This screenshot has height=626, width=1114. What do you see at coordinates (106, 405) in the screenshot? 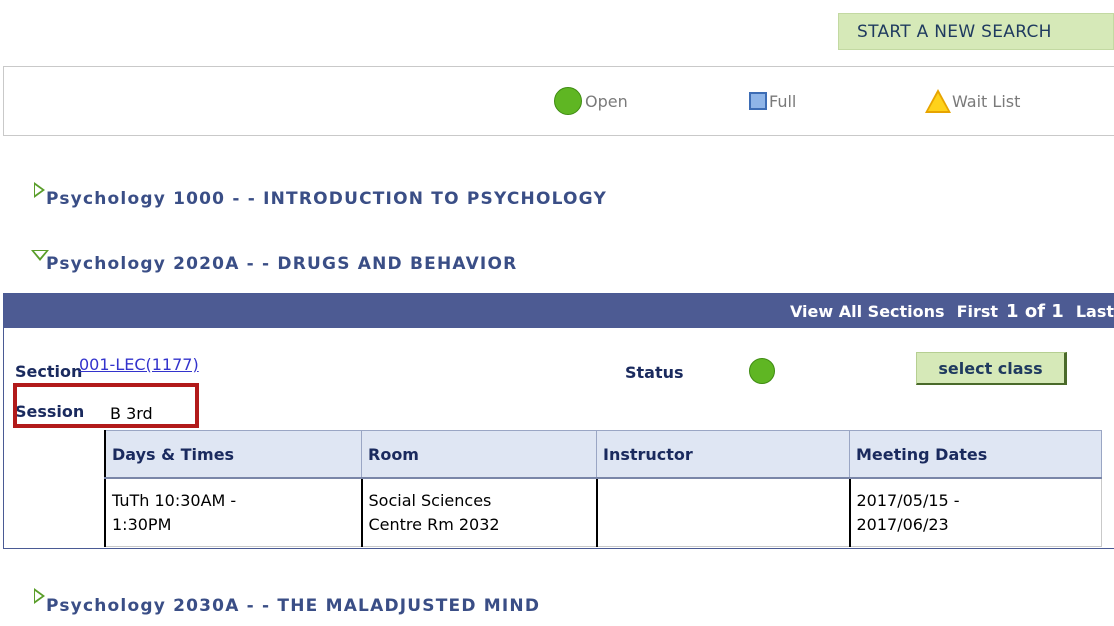
I see `session-highlight-box` at bounding box center [106, 405].